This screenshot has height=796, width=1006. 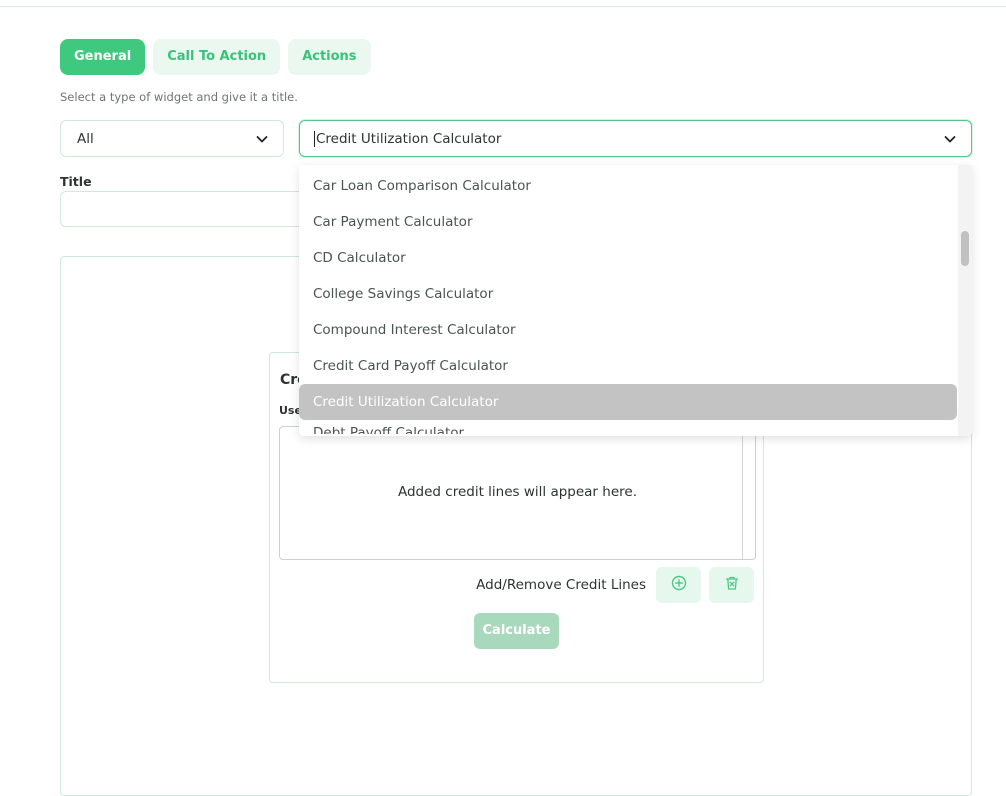 What do you see at coordinates (965, 300) in the screenshot?
I see `dropdown-scrollbar-track` at bounding box center [965, 300].